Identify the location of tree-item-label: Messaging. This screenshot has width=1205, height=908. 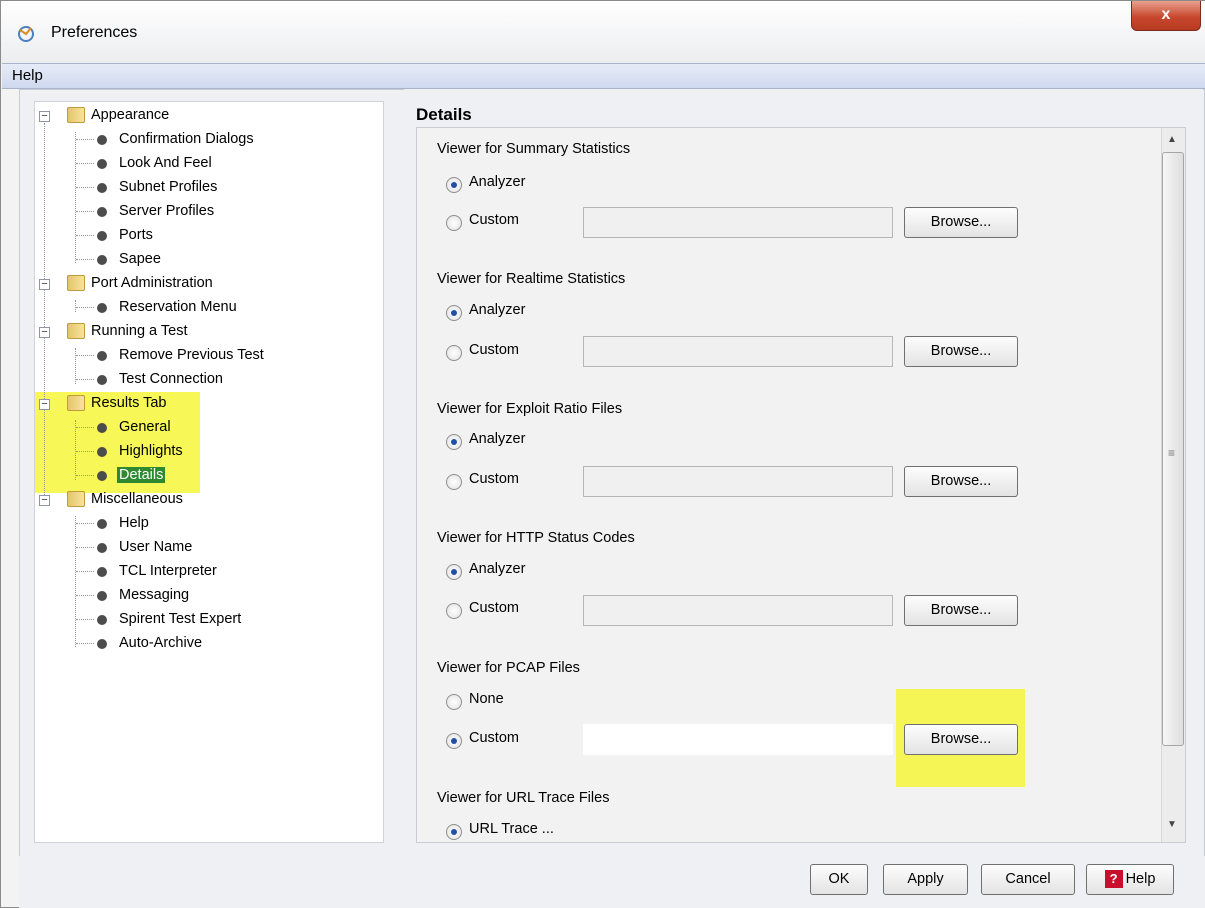
(154, 595).